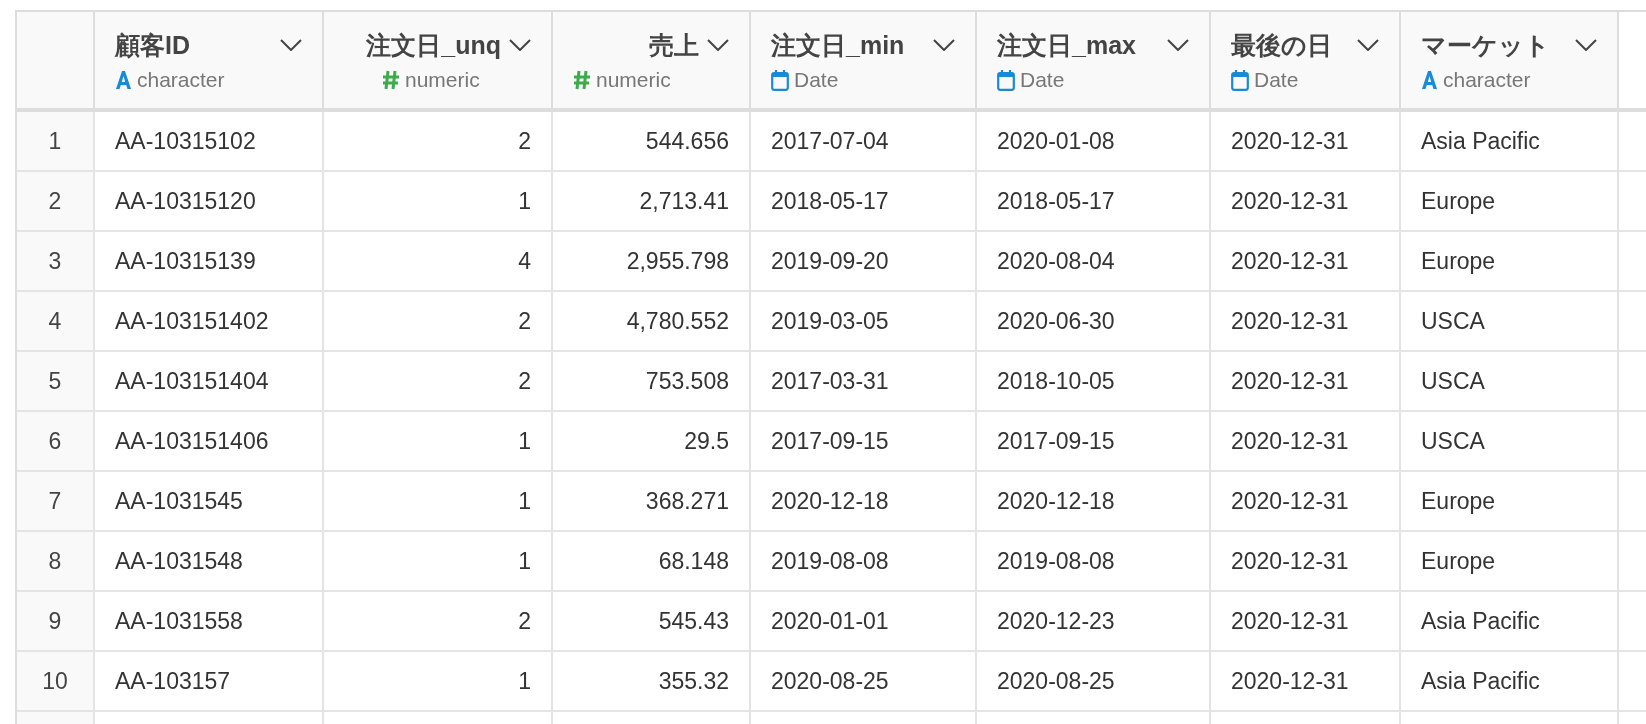 The width and height of the screenshot is (1646, 724). Describe the element at coordinates (209, 682) in the screenshot. I see `table-cell: AA-103157` at that location.